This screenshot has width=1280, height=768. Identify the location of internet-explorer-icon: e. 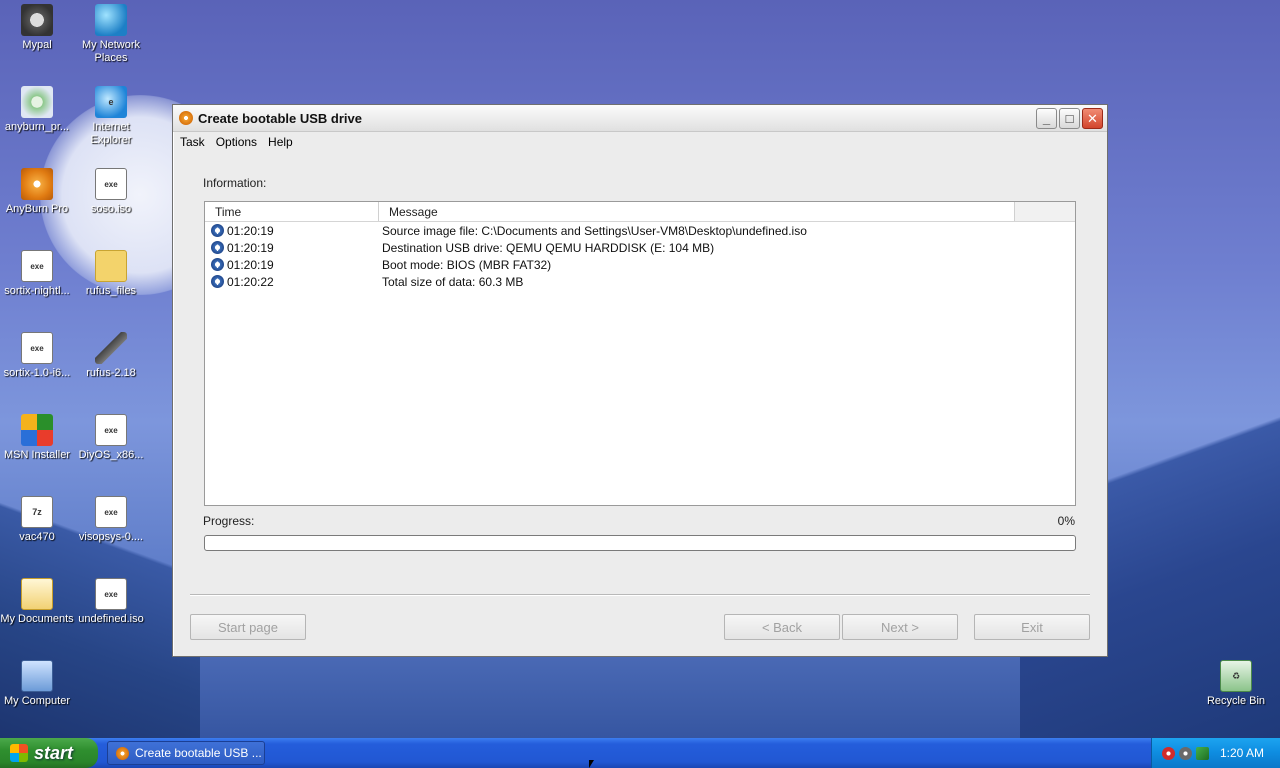
(111, 102).